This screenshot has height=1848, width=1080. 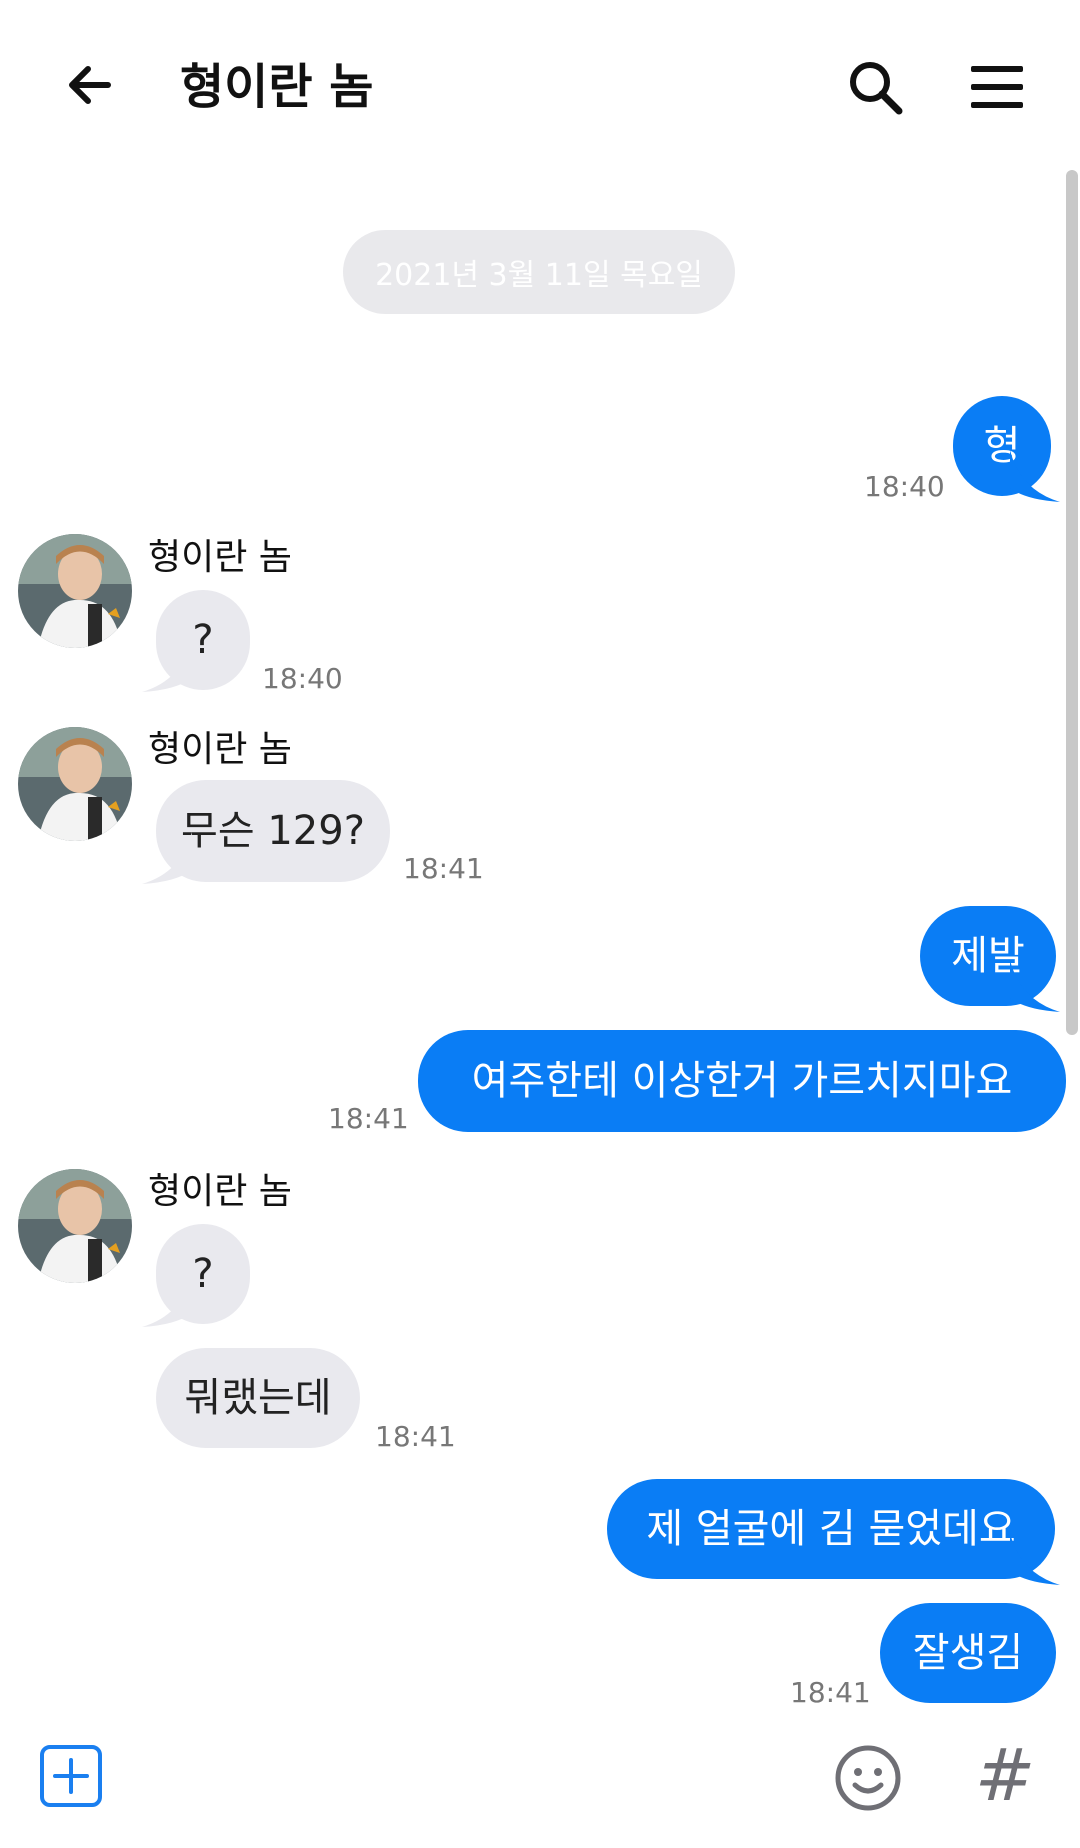 I want to click on arrow-left-icon, so click(x=90, y=85).